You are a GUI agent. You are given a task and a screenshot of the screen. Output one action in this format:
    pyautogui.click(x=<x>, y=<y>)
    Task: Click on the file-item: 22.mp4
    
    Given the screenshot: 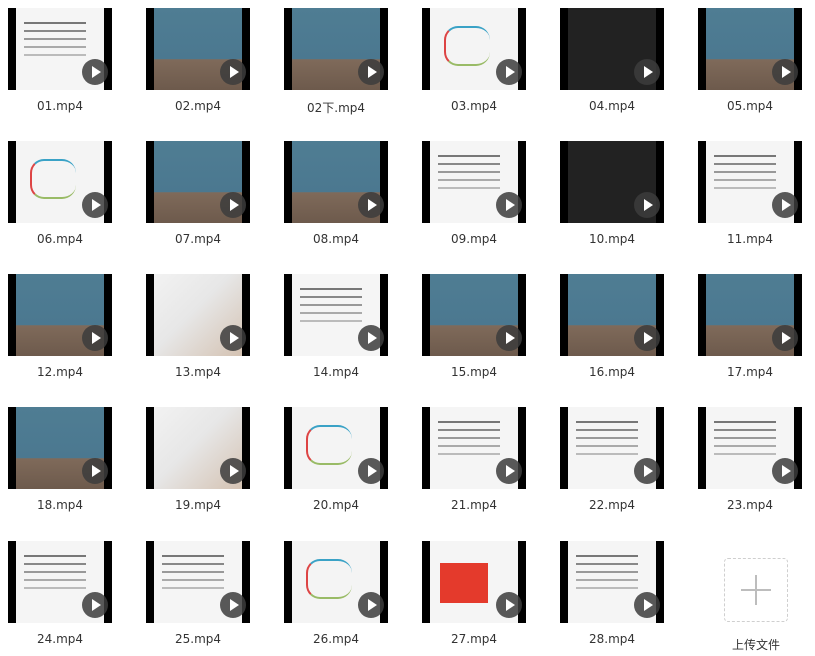 What is the action you would take?
    pyautogui.click(x=612, y=459)
    